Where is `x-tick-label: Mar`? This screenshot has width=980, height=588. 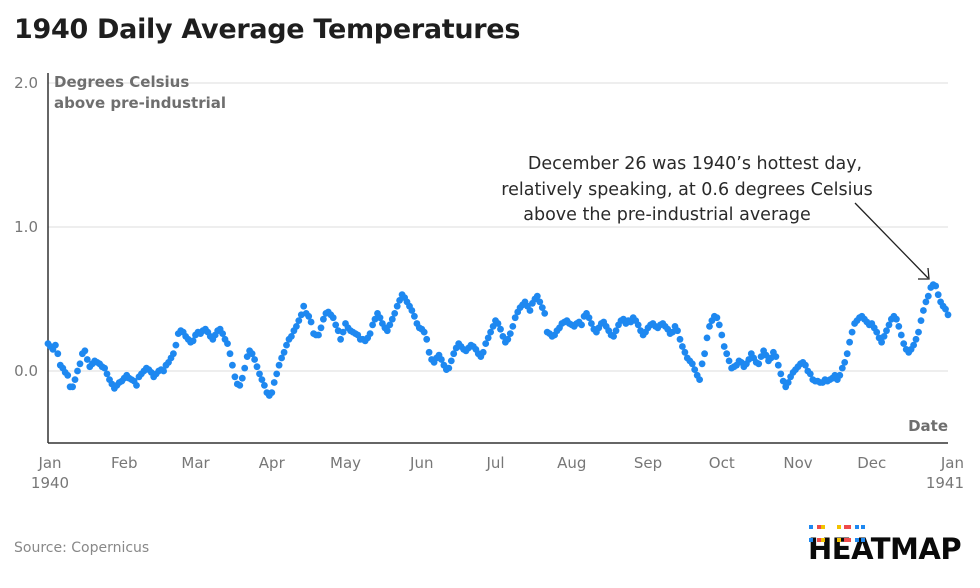
x-tick-label: Mar is located at coordinates (195, 463).